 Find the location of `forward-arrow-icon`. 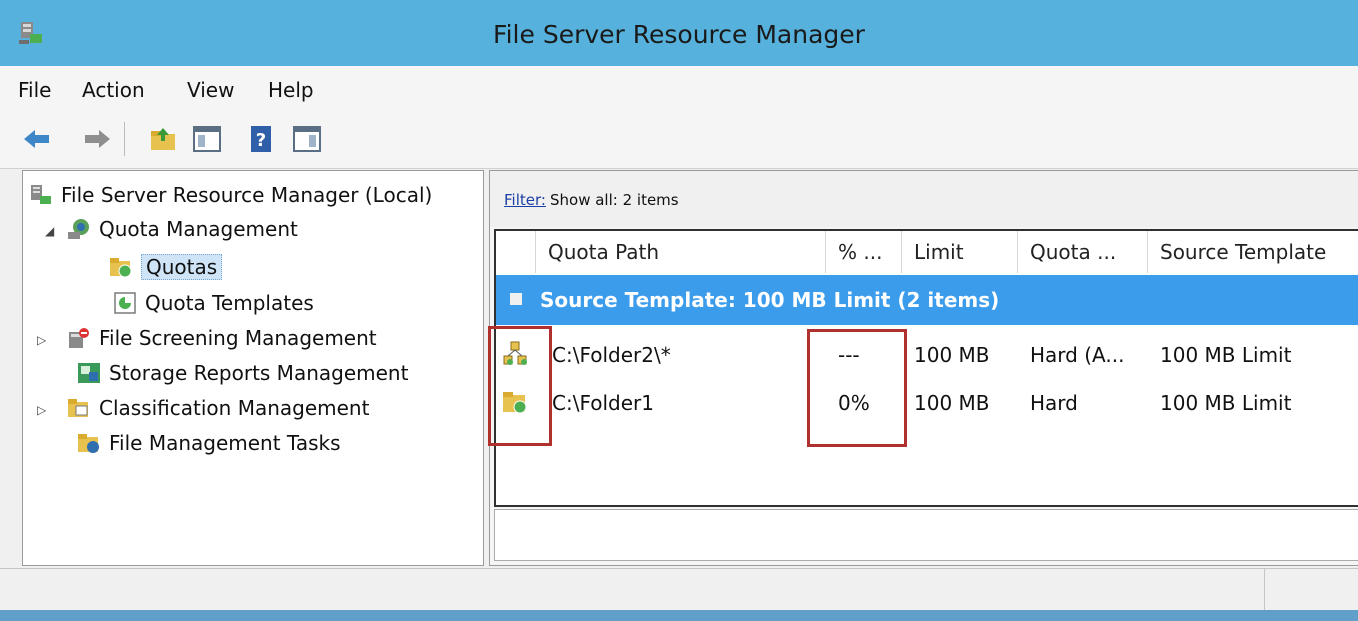

forward-arrow-icon is located at coordinates (97, 139).